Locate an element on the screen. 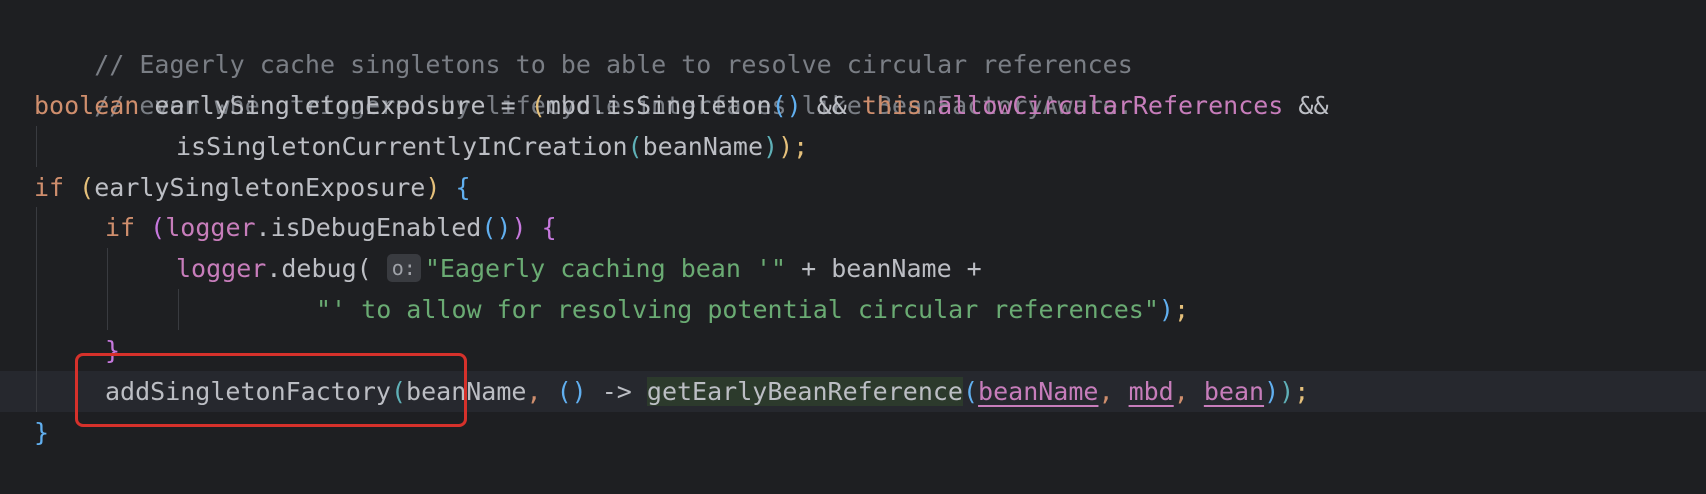 The width and height of the screenshot is (1706, 494). code-line-5: if (earlySingletonExposure) { is located at coordinates (252, 187).